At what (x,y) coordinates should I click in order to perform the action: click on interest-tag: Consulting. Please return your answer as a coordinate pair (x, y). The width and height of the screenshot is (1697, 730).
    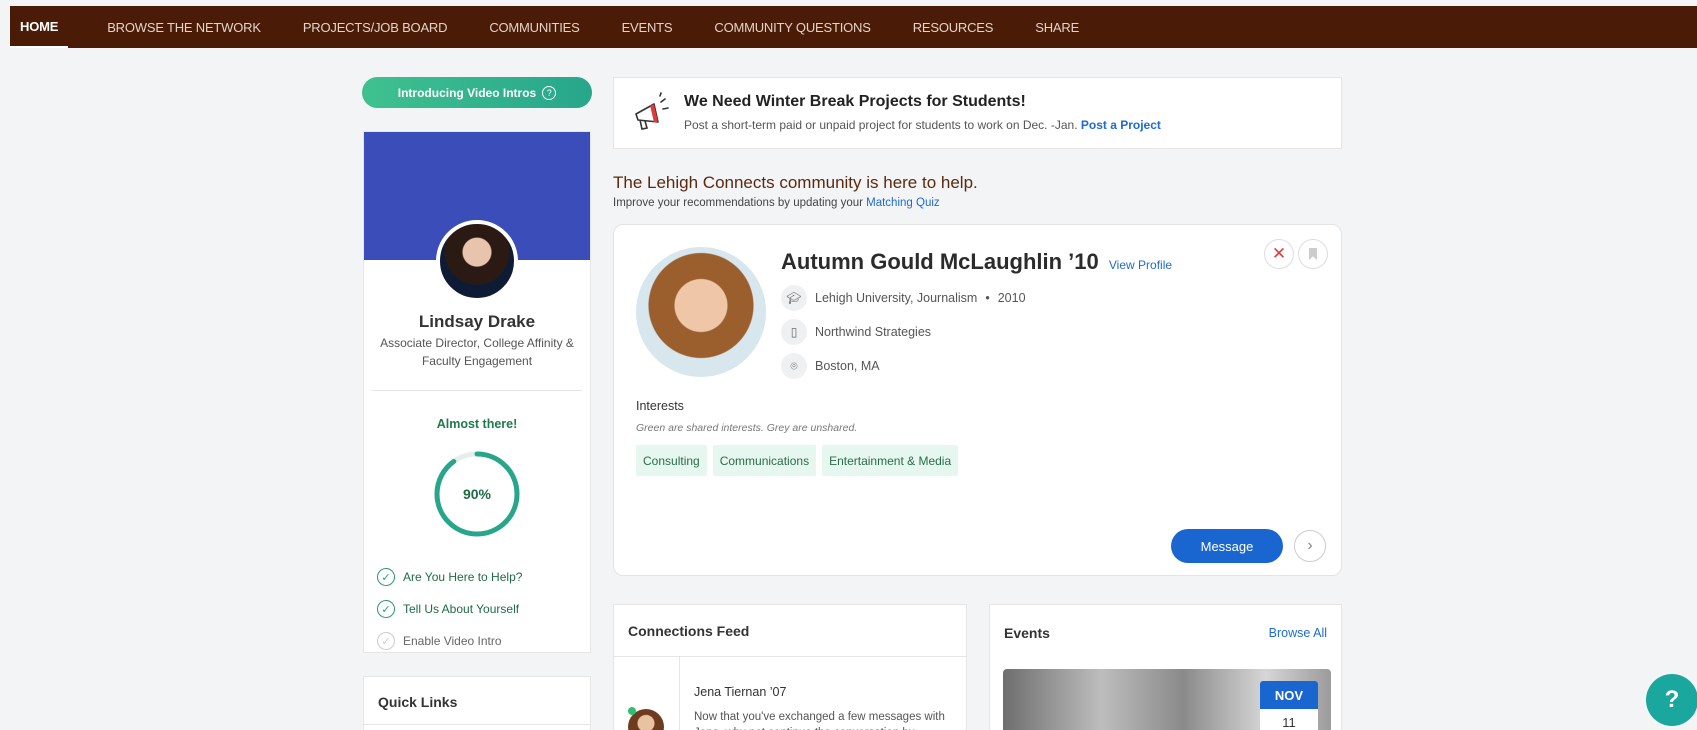
    Looking at the image, I should click on (671, 460).